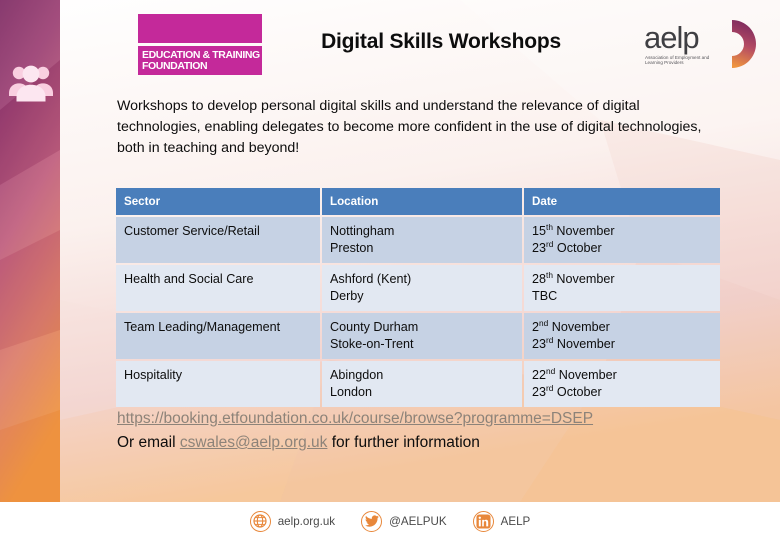 This screenshot has height=540, width=780. What do you see at coordinates (218, 201) in the screenshot?
I see `column-header-sector: Sector` at bounding box center [218, 201].